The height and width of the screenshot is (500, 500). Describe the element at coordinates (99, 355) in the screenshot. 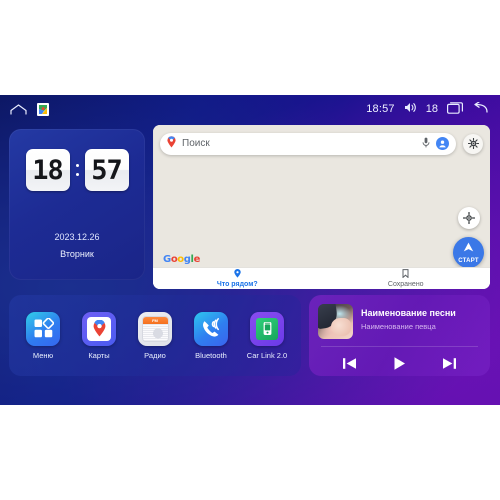

I see `app-maps-label: Карты` at that location.